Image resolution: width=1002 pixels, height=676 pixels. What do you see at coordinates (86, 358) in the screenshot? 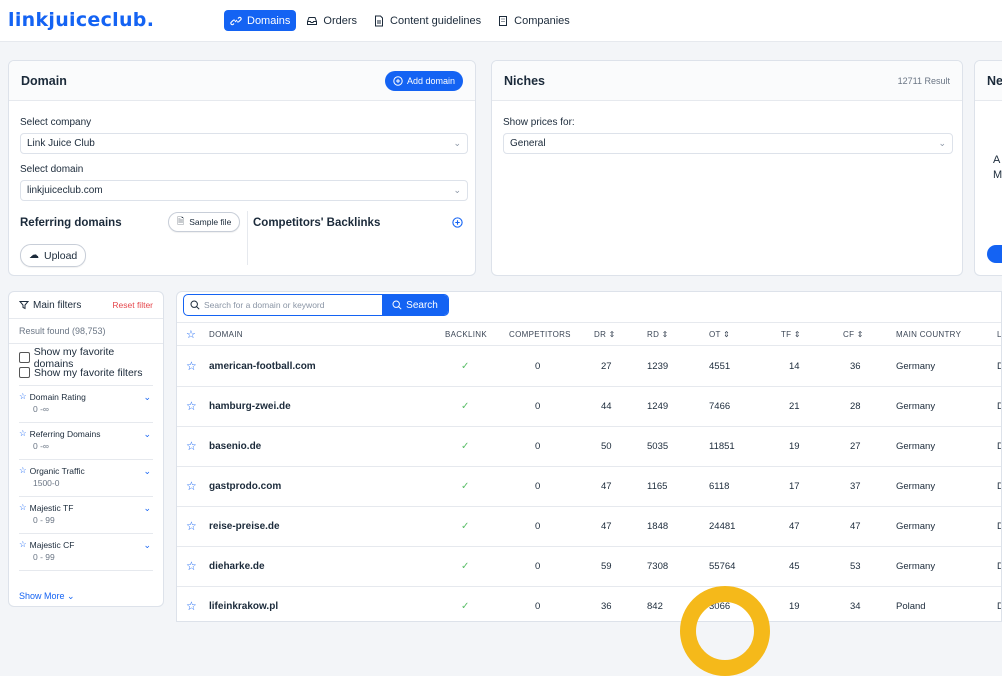
I see `favorite-domains-checkbox: Show my favorite domains` at bounding box center [86, 358].